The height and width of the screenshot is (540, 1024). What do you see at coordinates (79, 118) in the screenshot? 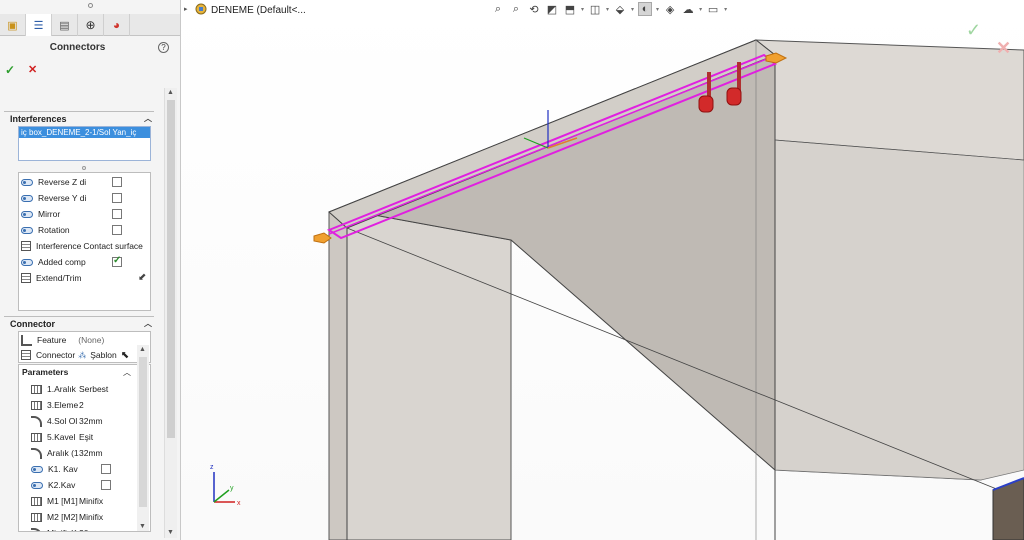
I see `interferences-group-header: Interferences ︿` at bounding box center [79, 118].